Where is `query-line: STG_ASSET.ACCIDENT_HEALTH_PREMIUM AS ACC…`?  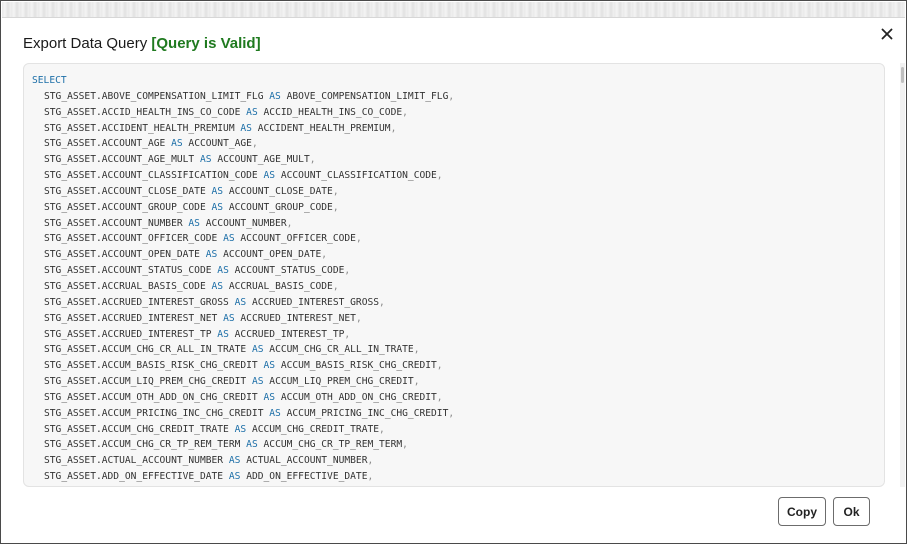 query-line: STG_ASSET.ACCIDENT_HEALTH_PREMIUM AS ACC… is located at coordinates (454, 129).